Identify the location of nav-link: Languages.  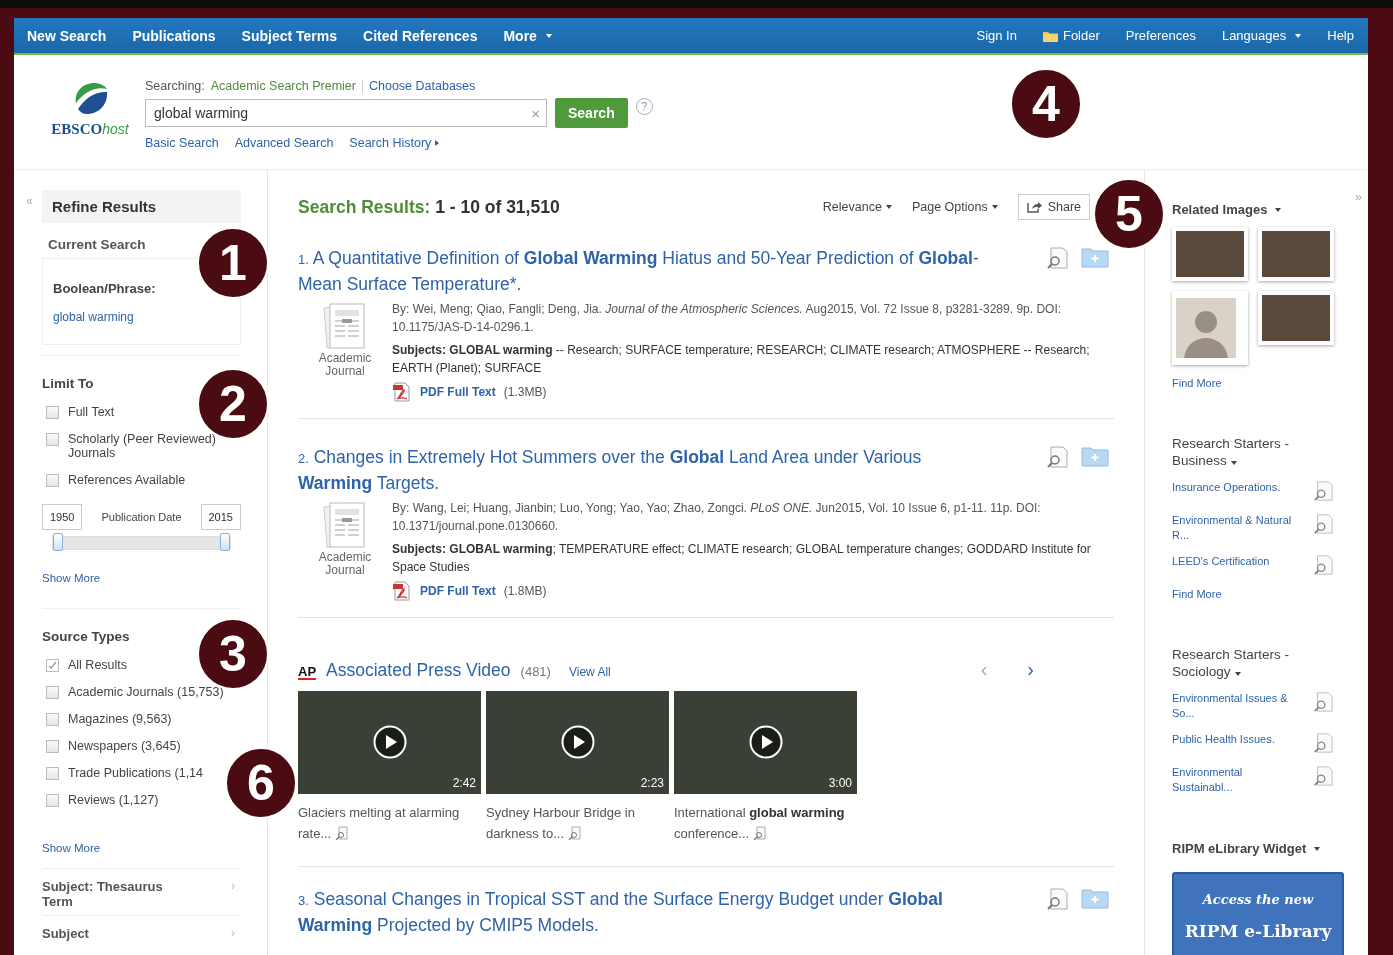
(1261, 35).